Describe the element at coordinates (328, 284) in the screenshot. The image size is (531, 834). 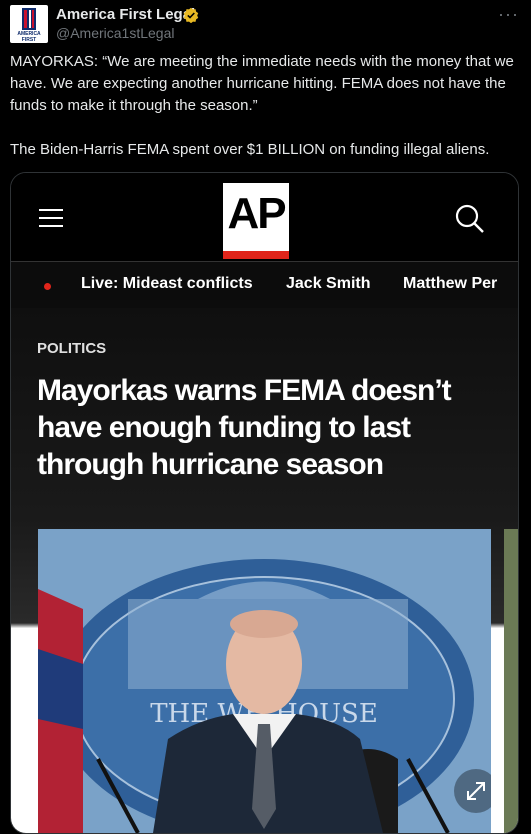
I see `nav-item-jack-smith: Jack Smith` at that location.